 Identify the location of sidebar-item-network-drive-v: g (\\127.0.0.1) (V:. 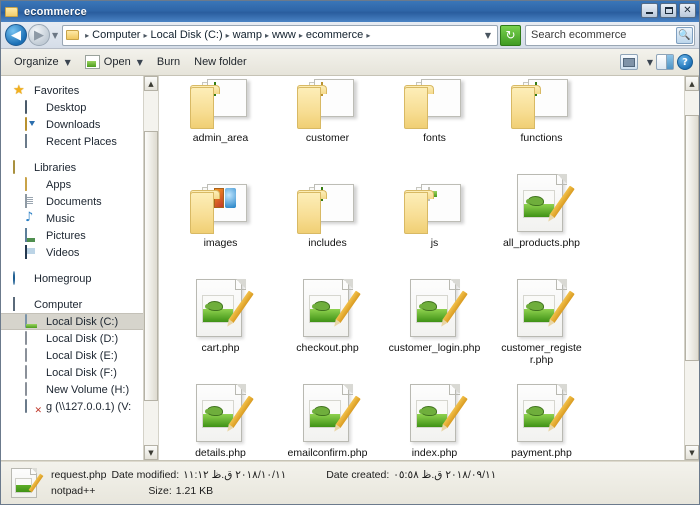
(72, 406).